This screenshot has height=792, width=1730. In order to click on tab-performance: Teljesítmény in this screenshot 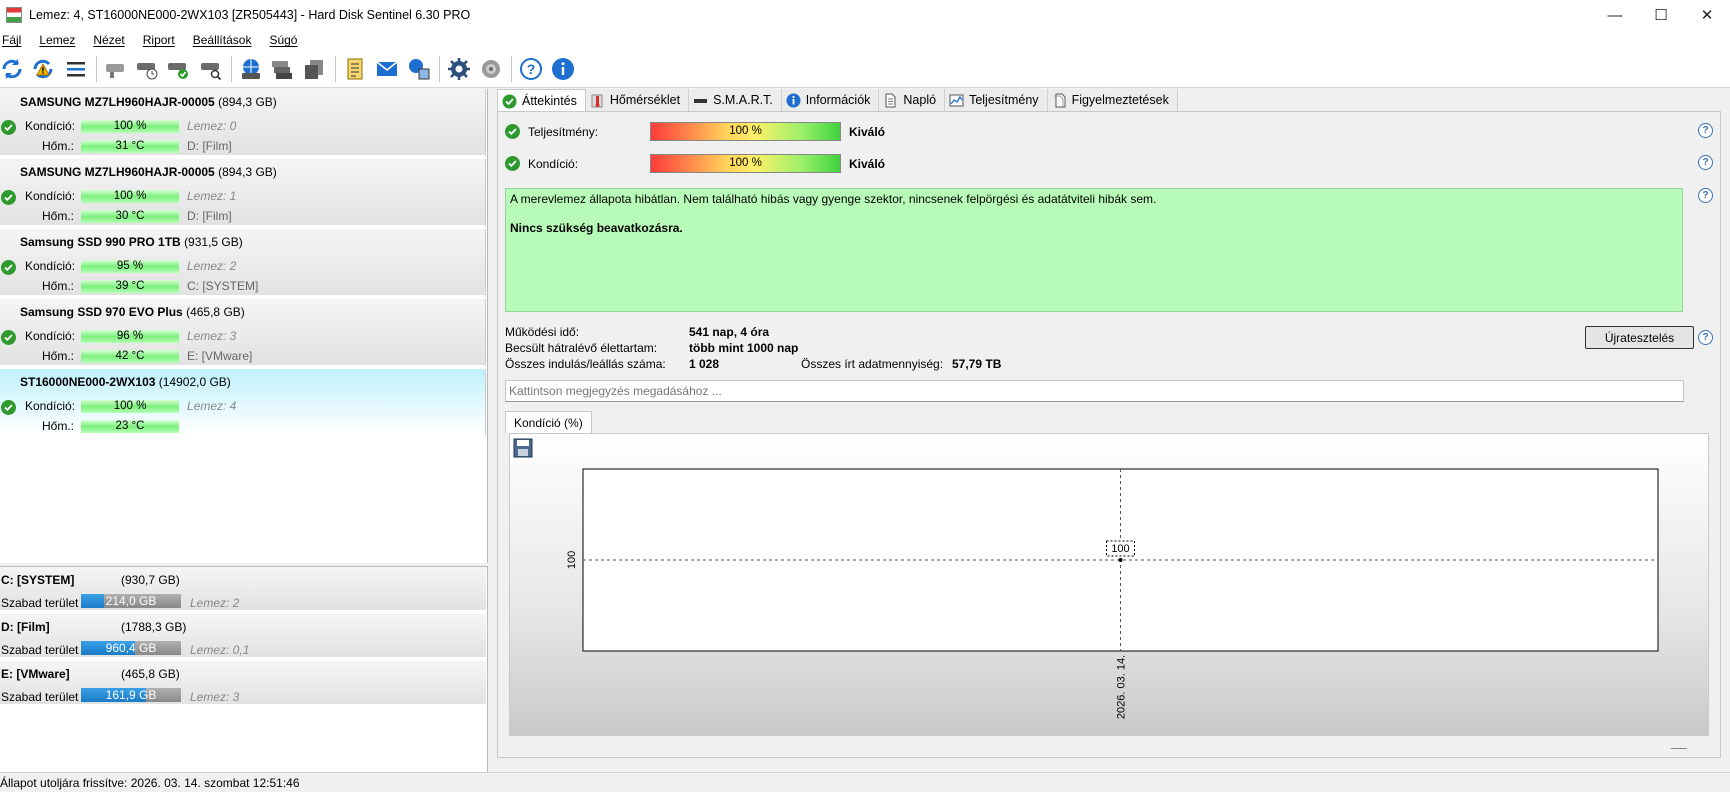, I will do `click(996, 100)`.